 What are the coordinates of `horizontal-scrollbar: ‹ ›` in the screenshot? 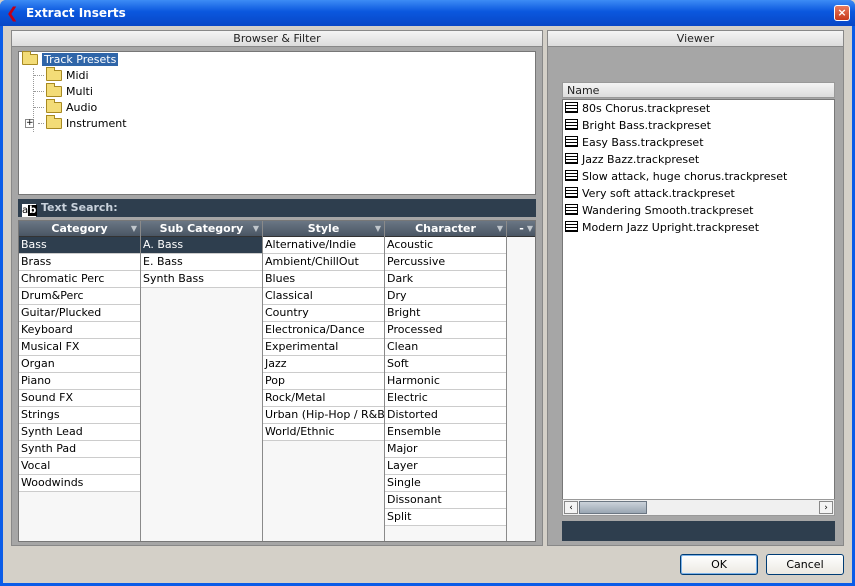 It's located at (698, 507).